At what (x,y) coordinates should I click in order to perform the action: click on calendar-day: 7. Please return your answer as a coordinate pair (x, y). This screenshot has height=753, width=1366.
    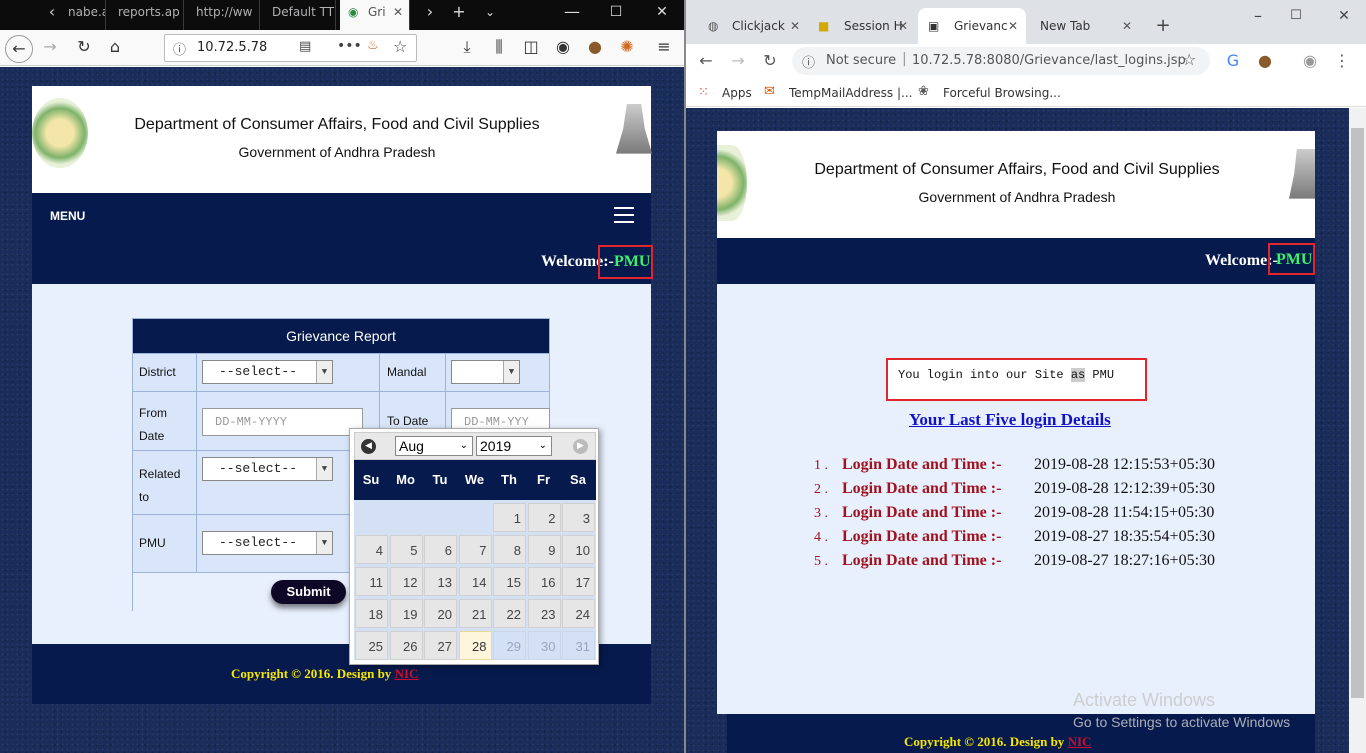
    Looking at the image, I should click on (475, 549).